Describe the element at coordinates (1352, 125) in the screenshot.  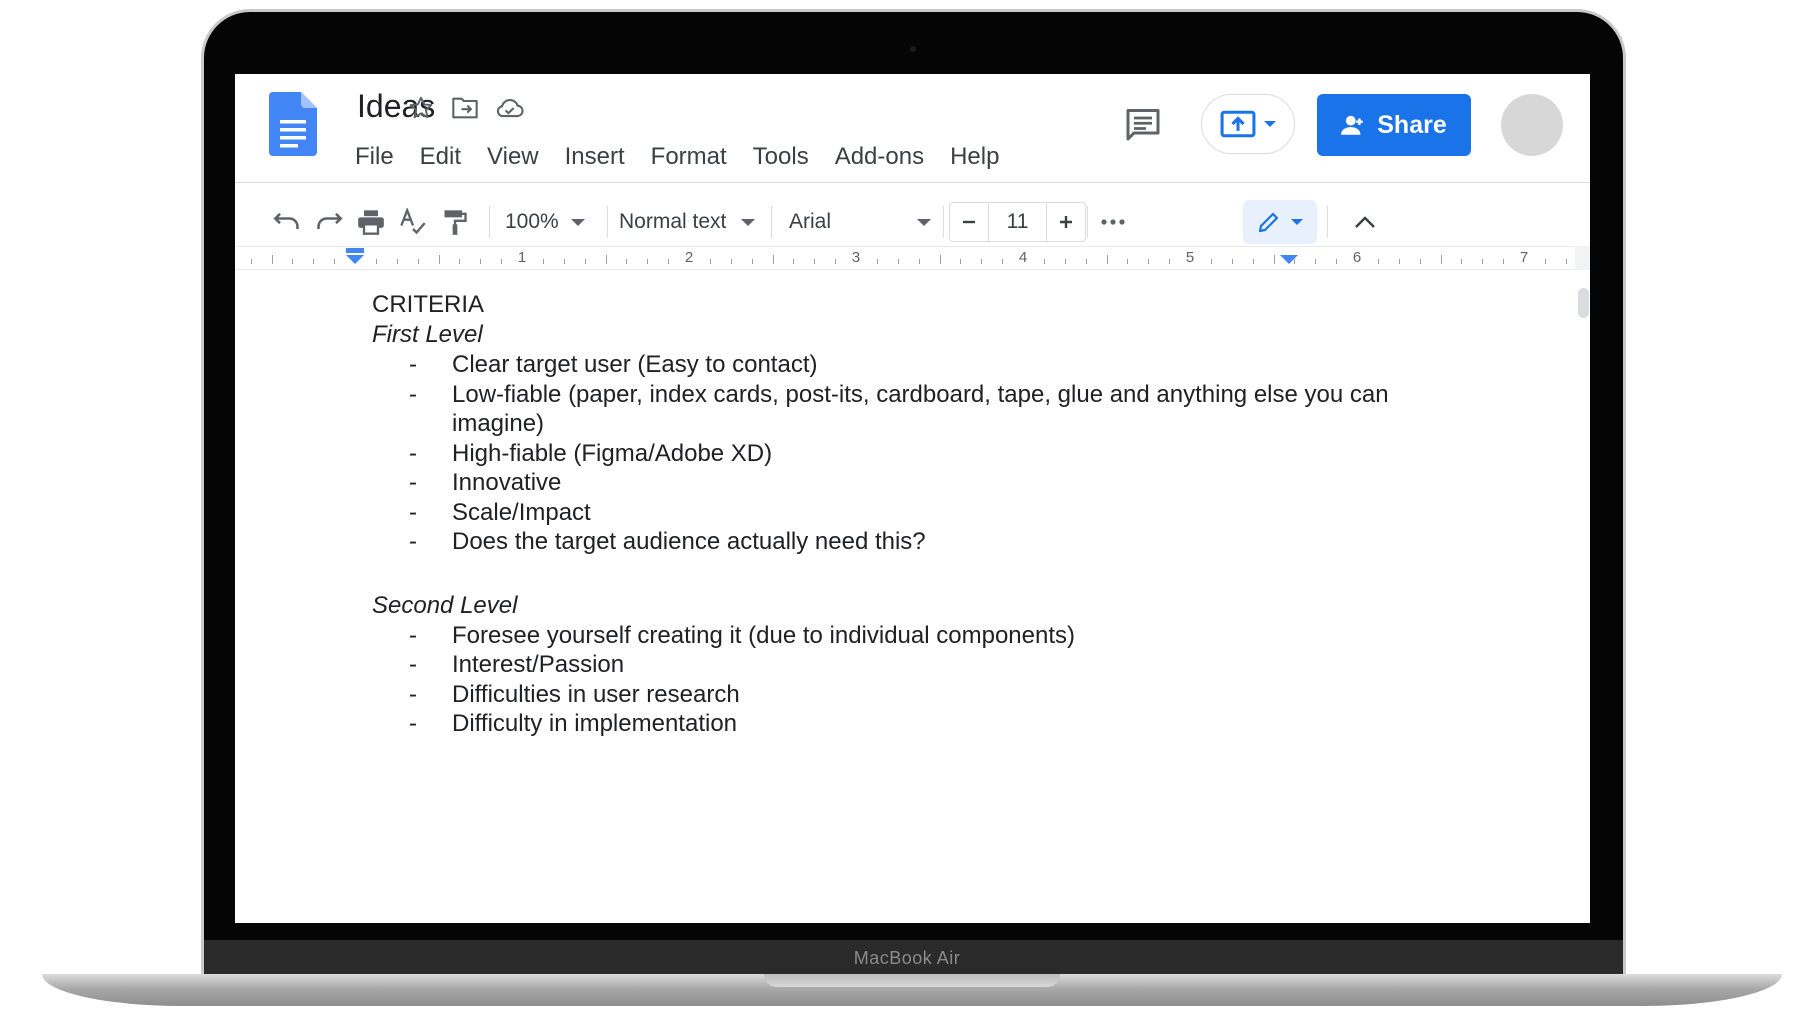
I see `share-person-icon` at that location.